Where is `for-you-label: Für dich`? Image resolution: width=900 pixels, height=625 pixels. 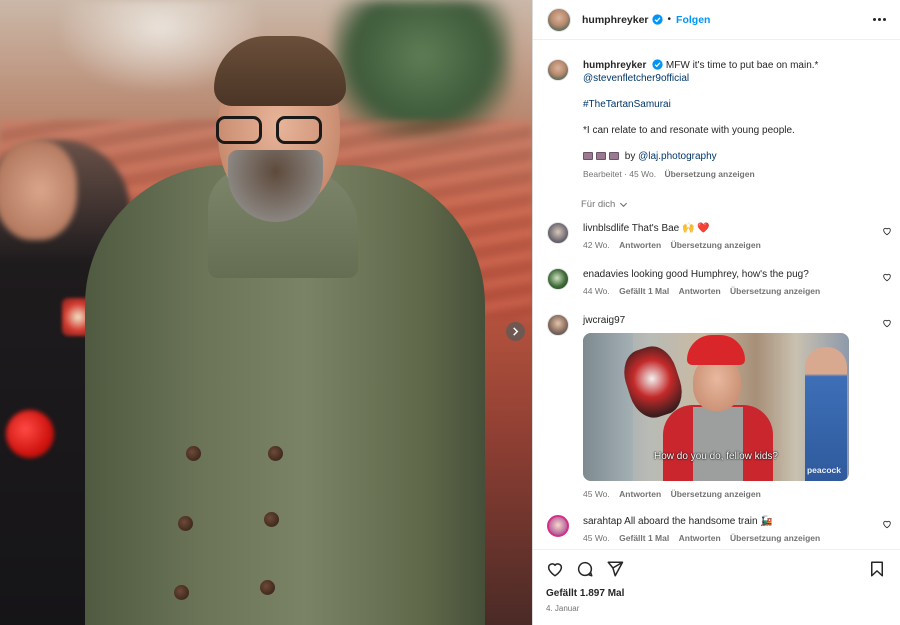
for-you-label: Für dich is located at coordinates (598, 204).